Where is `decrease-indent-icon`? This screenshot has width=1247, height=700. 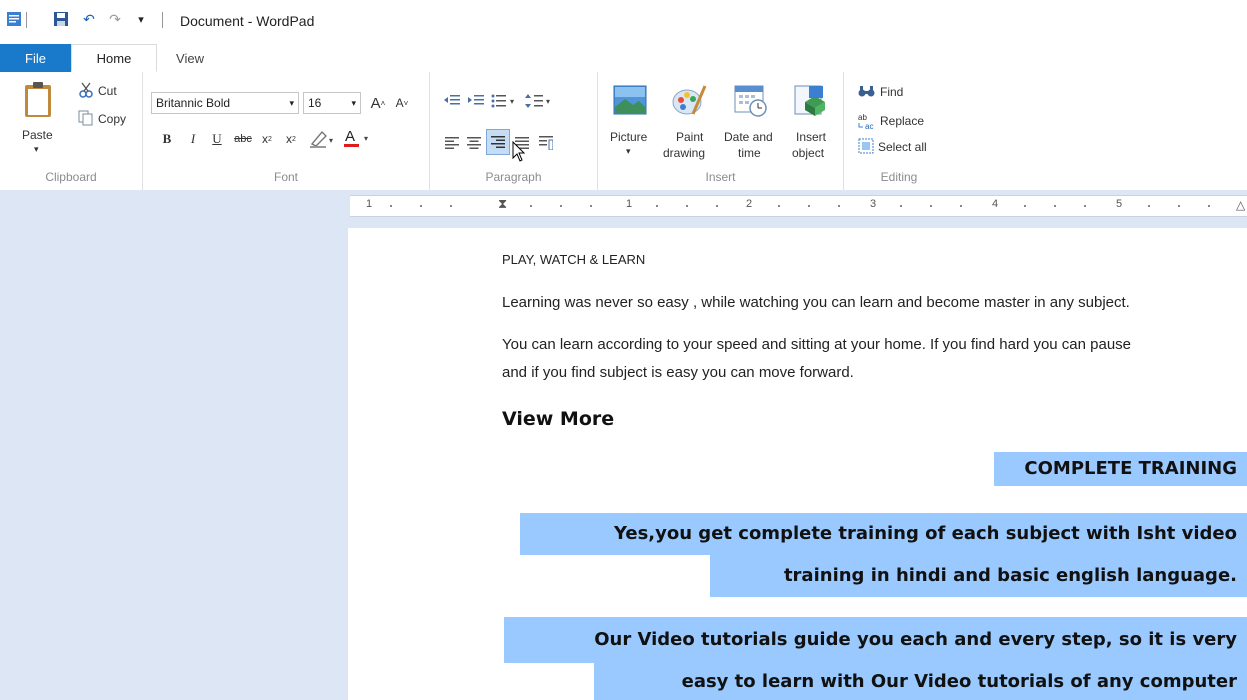 decrease-indent-icon is located at coordinates (452, 101).